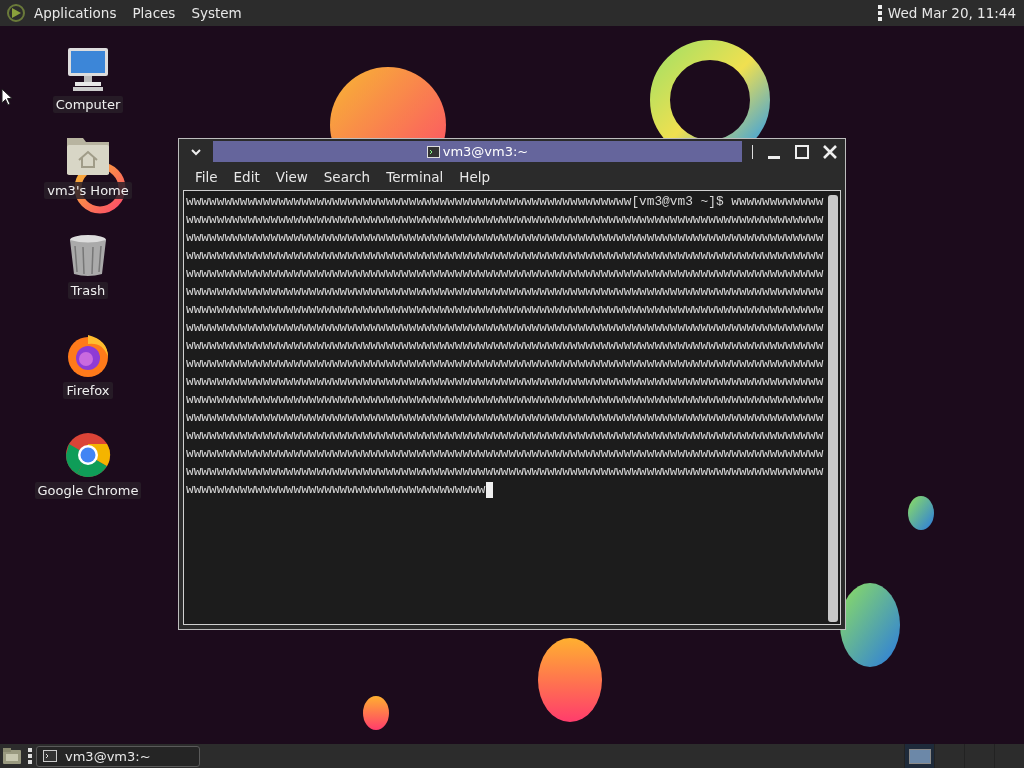  I want to click on vertical-dots-icon, so click(879, 13).